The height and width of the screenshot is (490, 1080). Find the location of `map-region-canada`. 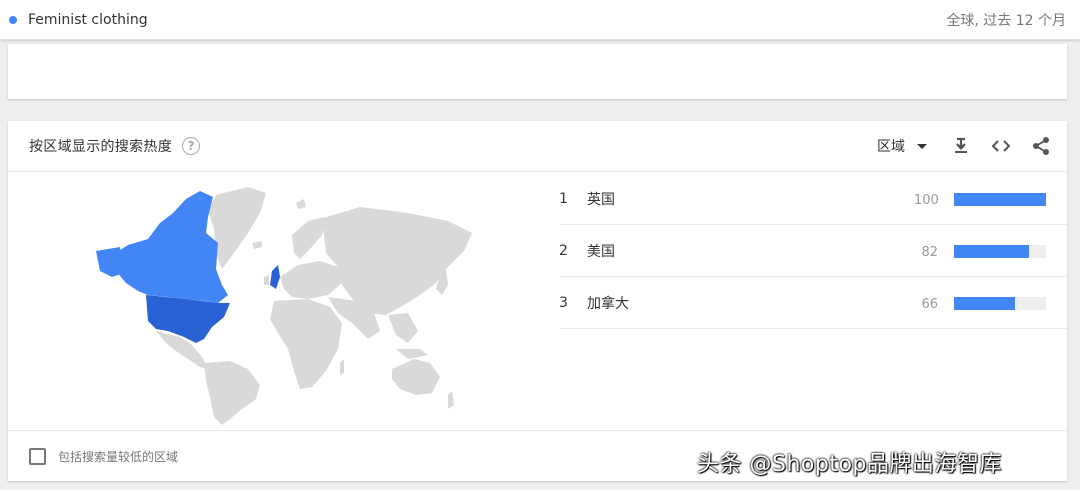

map-region-canada is located at coordinates (167, 247).